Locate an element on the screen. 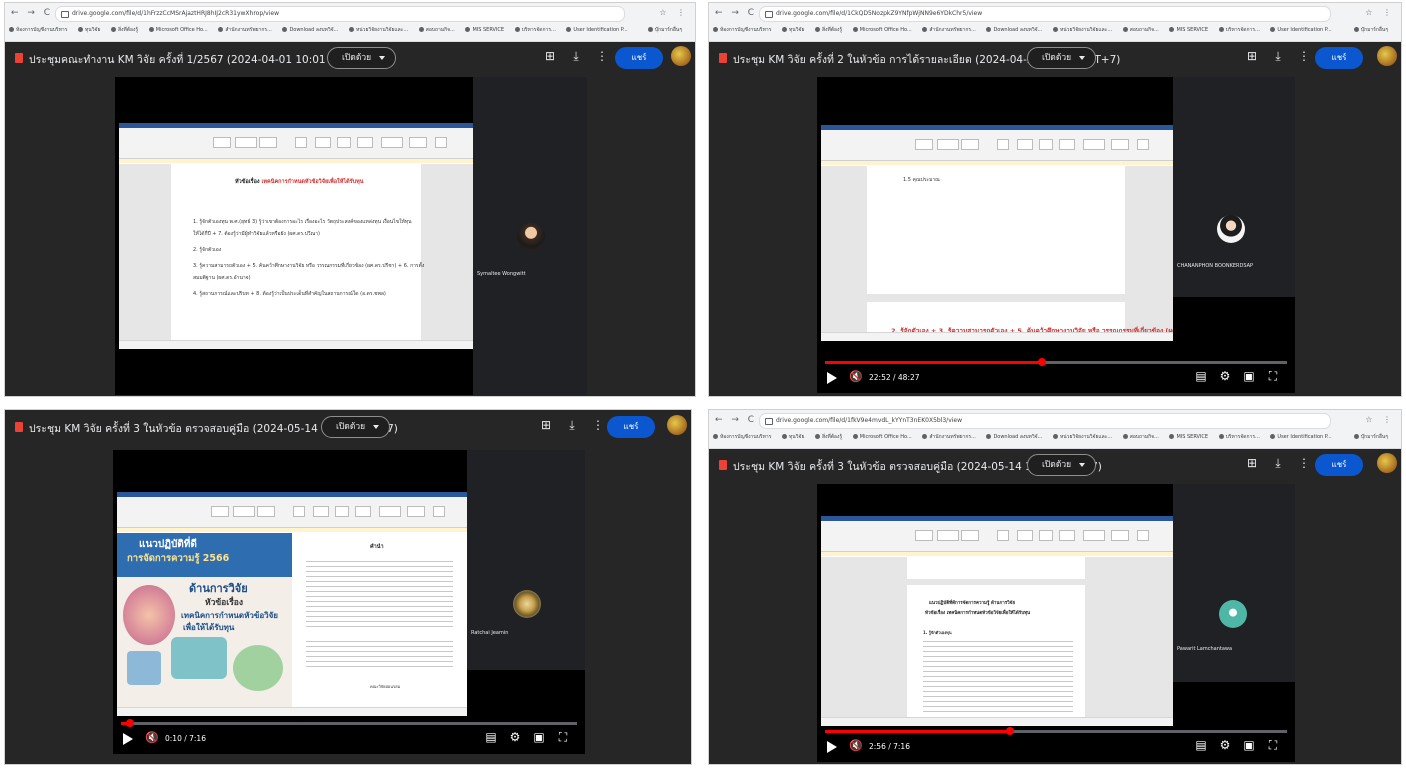 The height and width of the screenshot is (769, 1406). word-status-bar is located at coordinates (292, 711).